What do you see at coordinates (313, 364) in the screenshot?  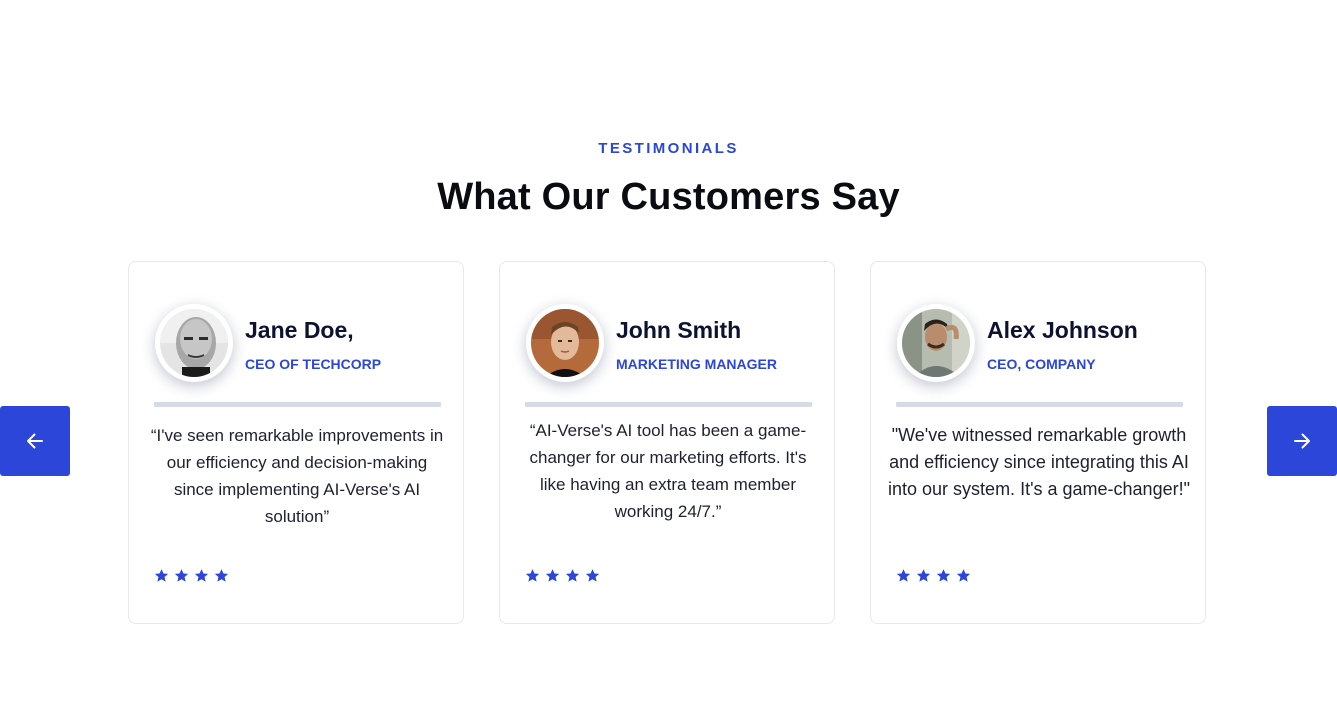 I see `testimonial-role: CEO OF TECHCORP` at bounding box center [313, 364].